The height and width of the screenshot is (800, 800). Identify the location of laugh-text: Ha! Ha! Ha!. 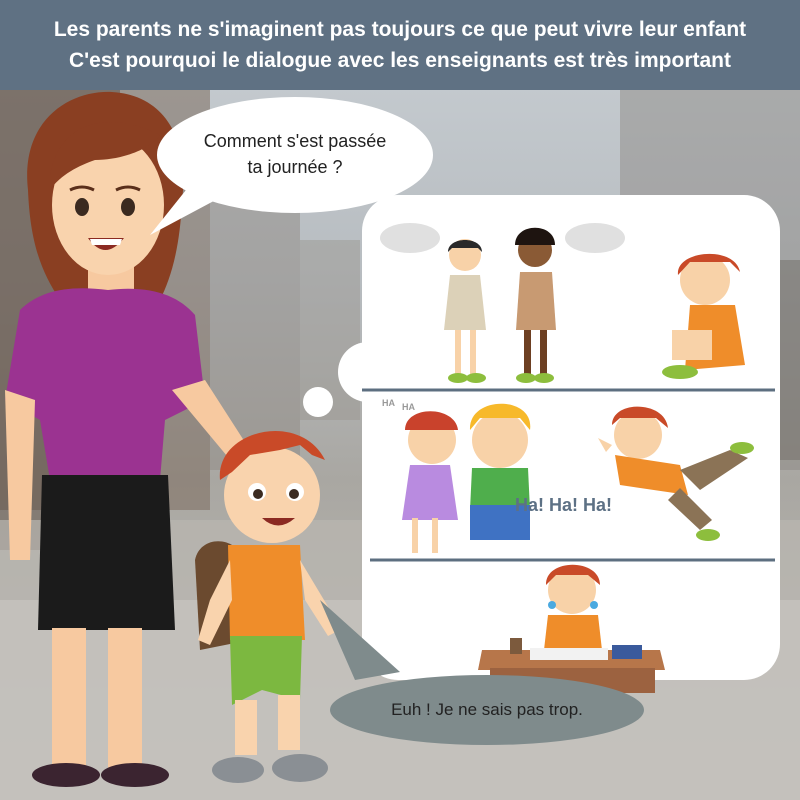
(564, 505).